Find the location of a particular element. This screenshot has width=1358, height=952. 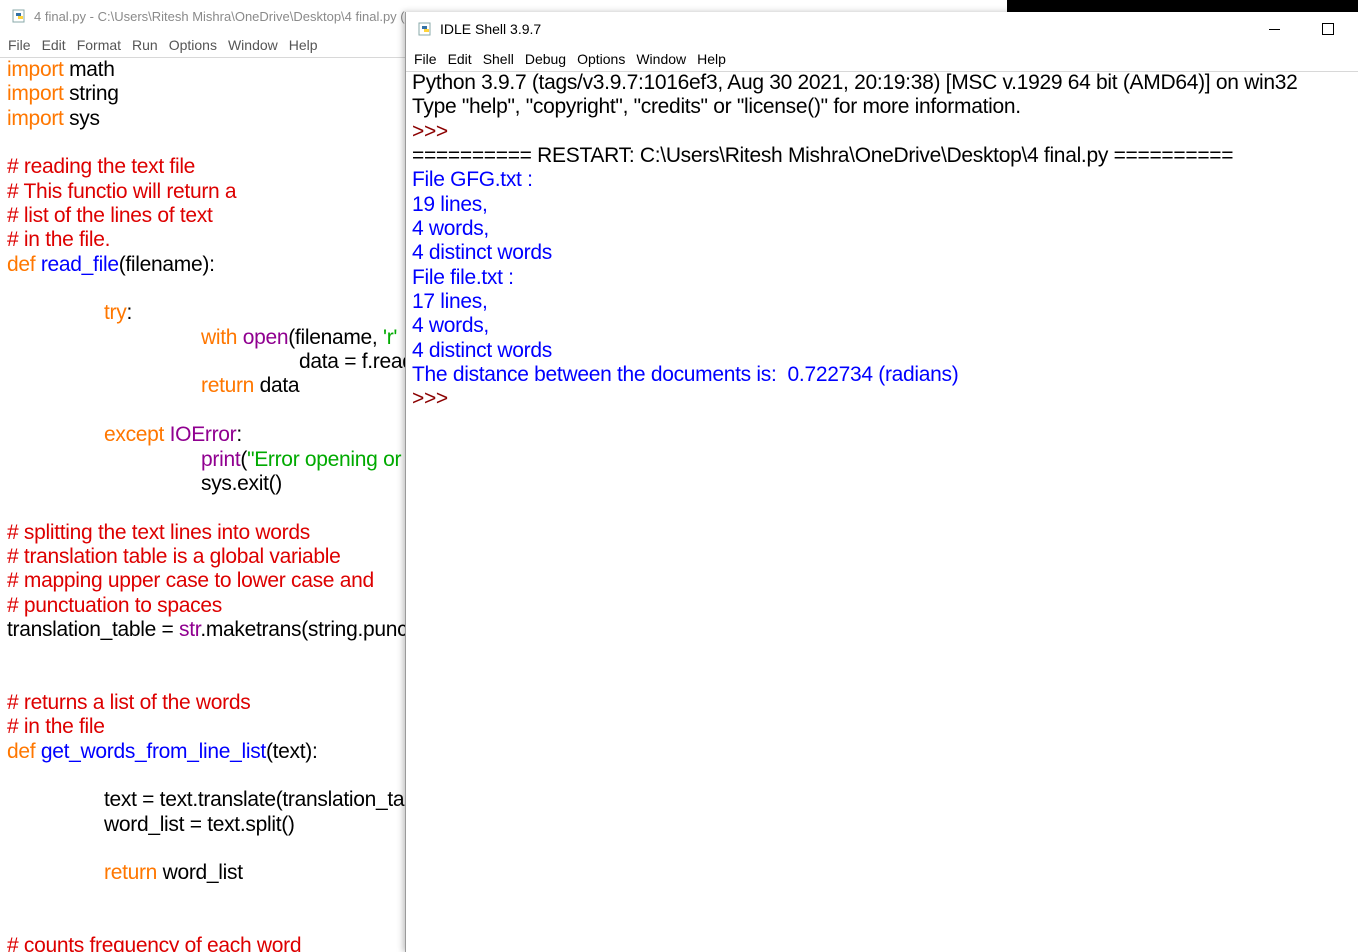

code-text: (filename): is located at coordinates (166, 264).